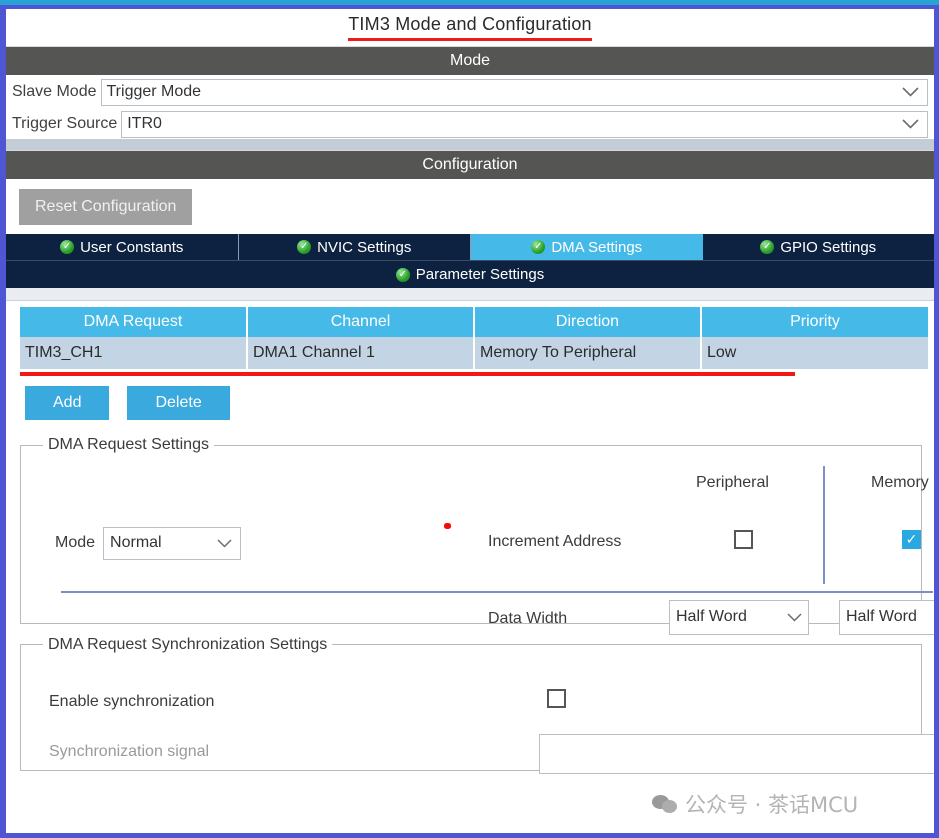 The width and height of the screenshot is (939, 838). Describe the element at coordinates (470, 398) in the screenshot. I see `table-action-buttons: Add Delete` at that location.